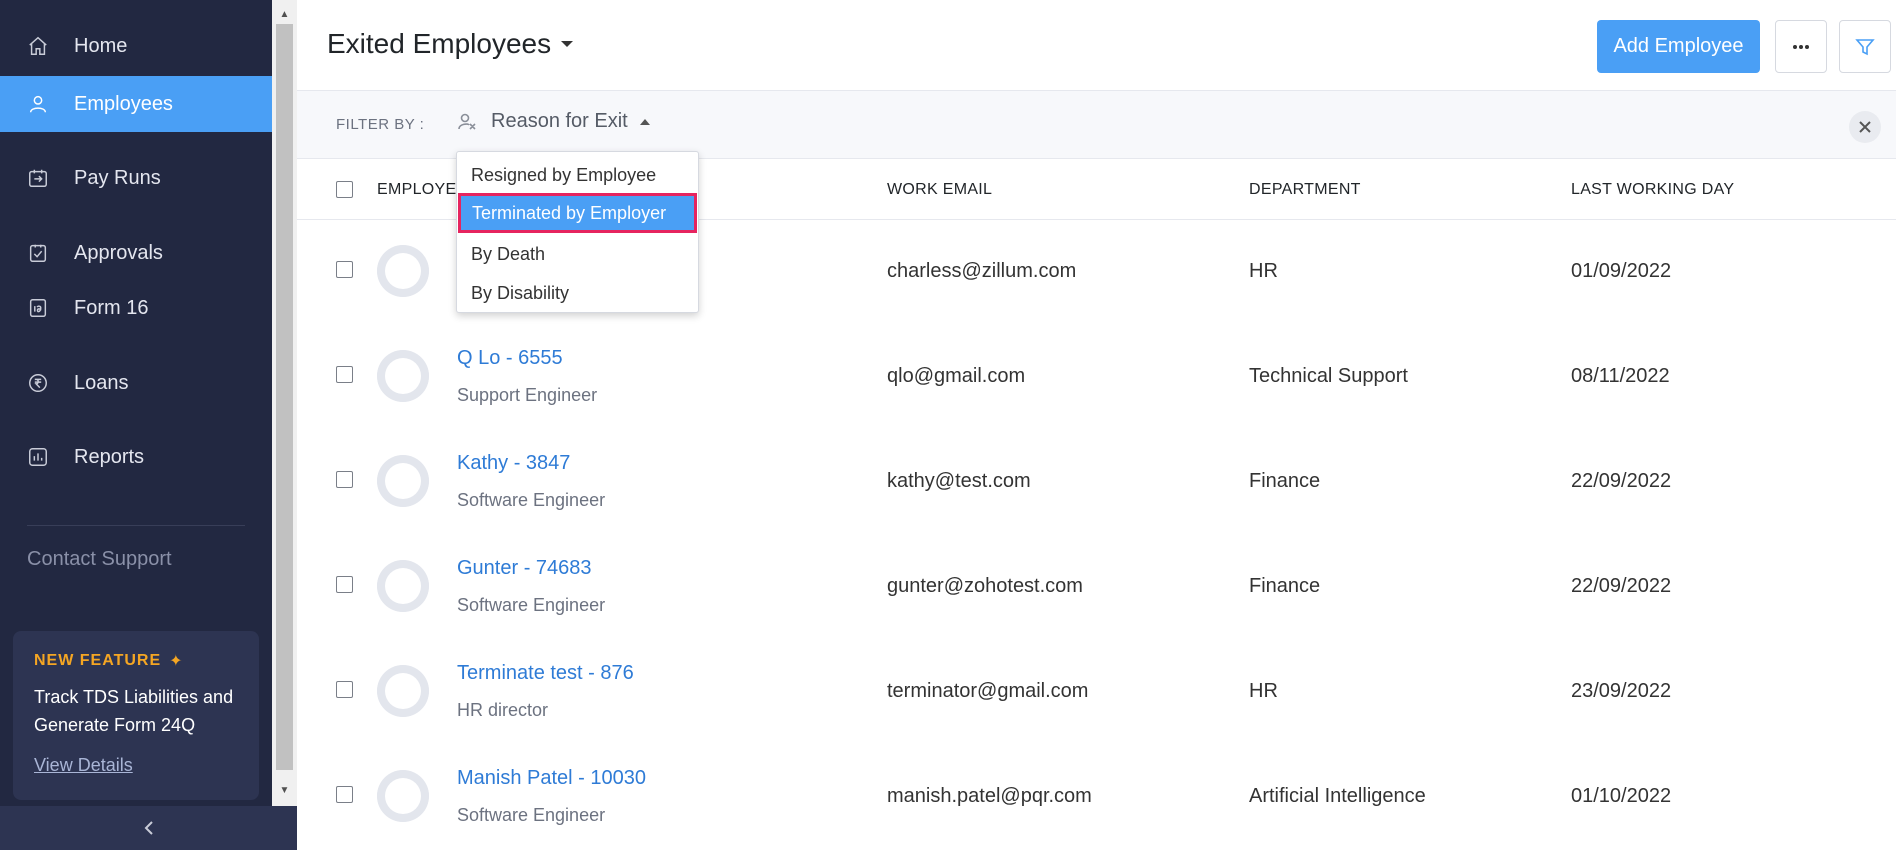 This screenshot has width=1896, height=850. What do you see at coordinates (284, 14) in the screenshot?
I see `scroll-up-arrow-icon: ▲` at bounding box center [284, 14].